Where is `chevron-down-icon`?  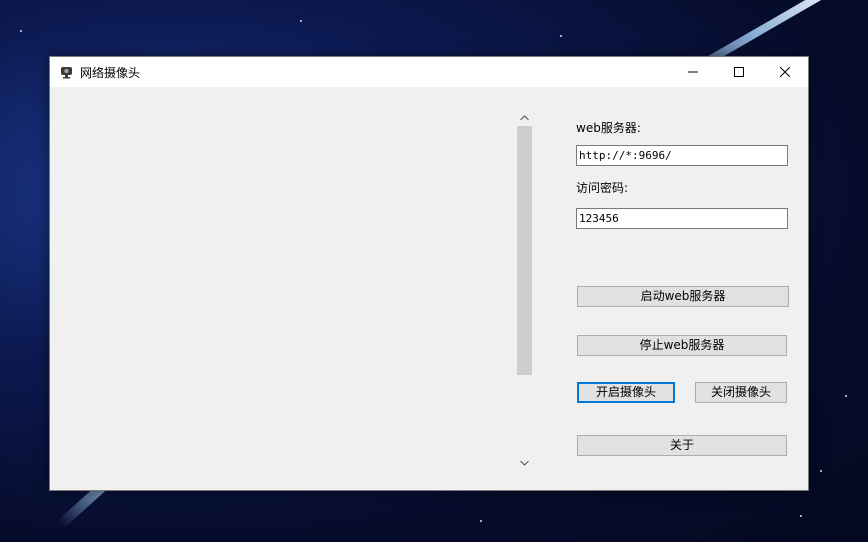 chevron-down-icon is located at coordinates (524, 463).